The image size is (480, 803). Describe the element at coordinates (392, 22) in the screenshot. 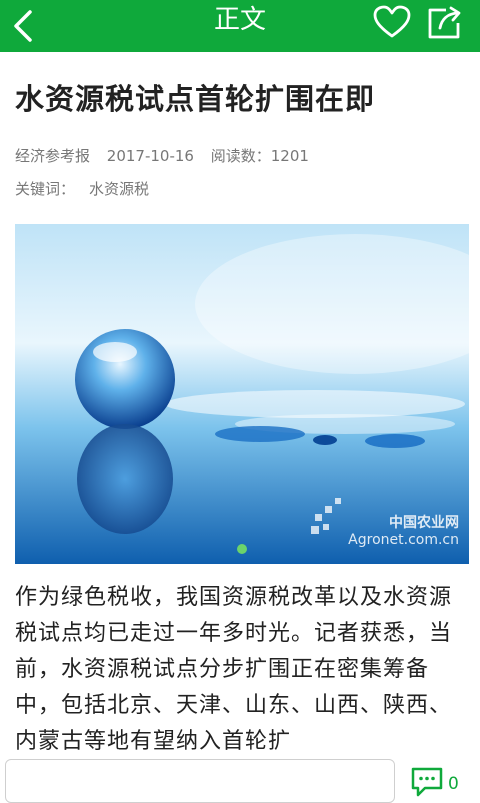

I see `heart-icon` at that location.